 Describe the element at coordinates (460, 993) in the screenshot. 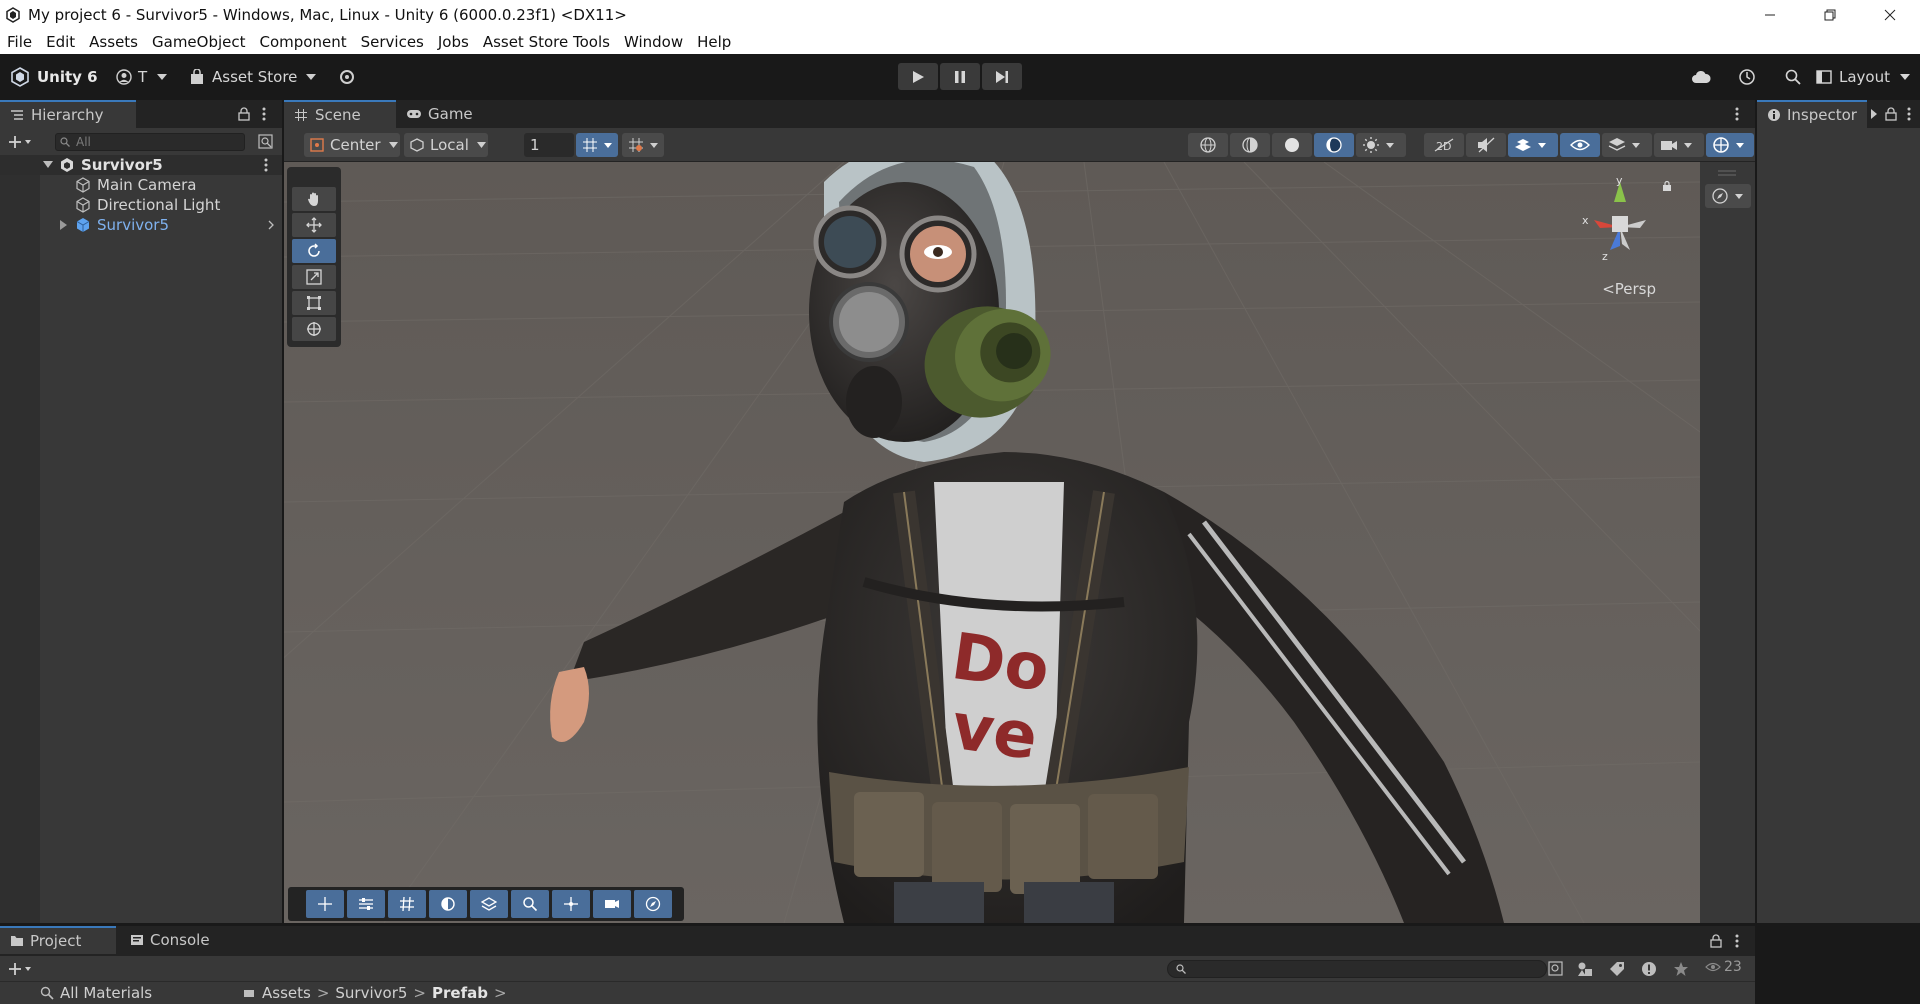

I see `breadcrumb-prefab: Prefab` at that location.